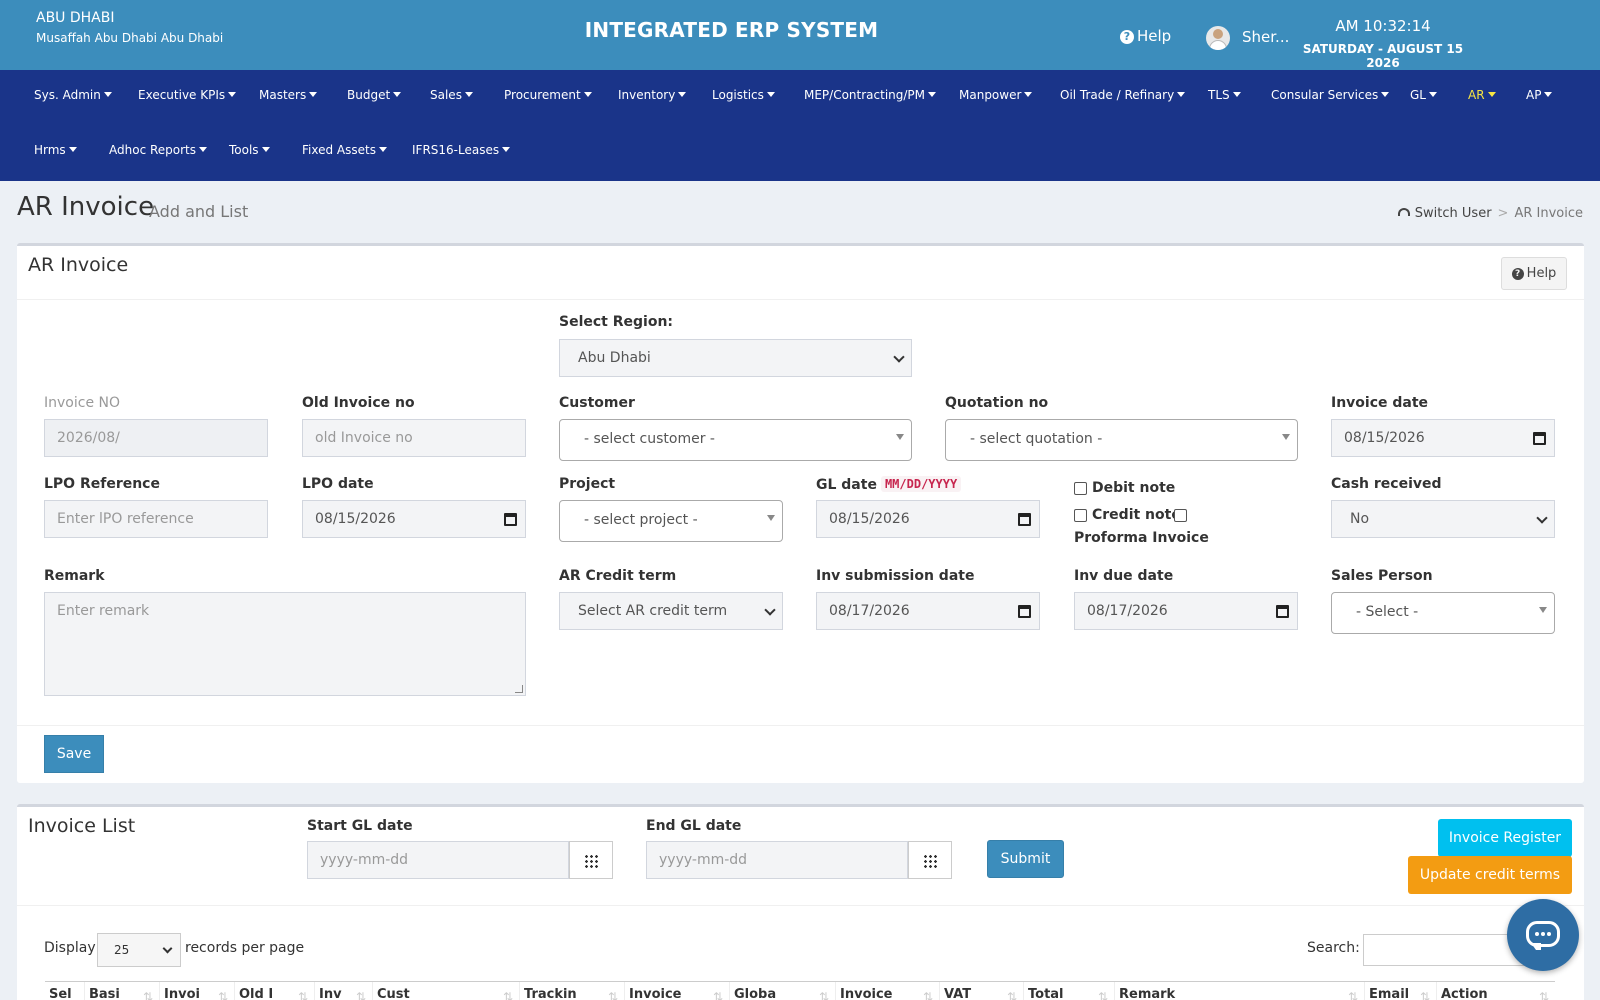 The height and width of the screenshot is (1000, 1600). Describe the element at coordinates (74, 754) in the screenshot. I see `save-button: Save` at that location.